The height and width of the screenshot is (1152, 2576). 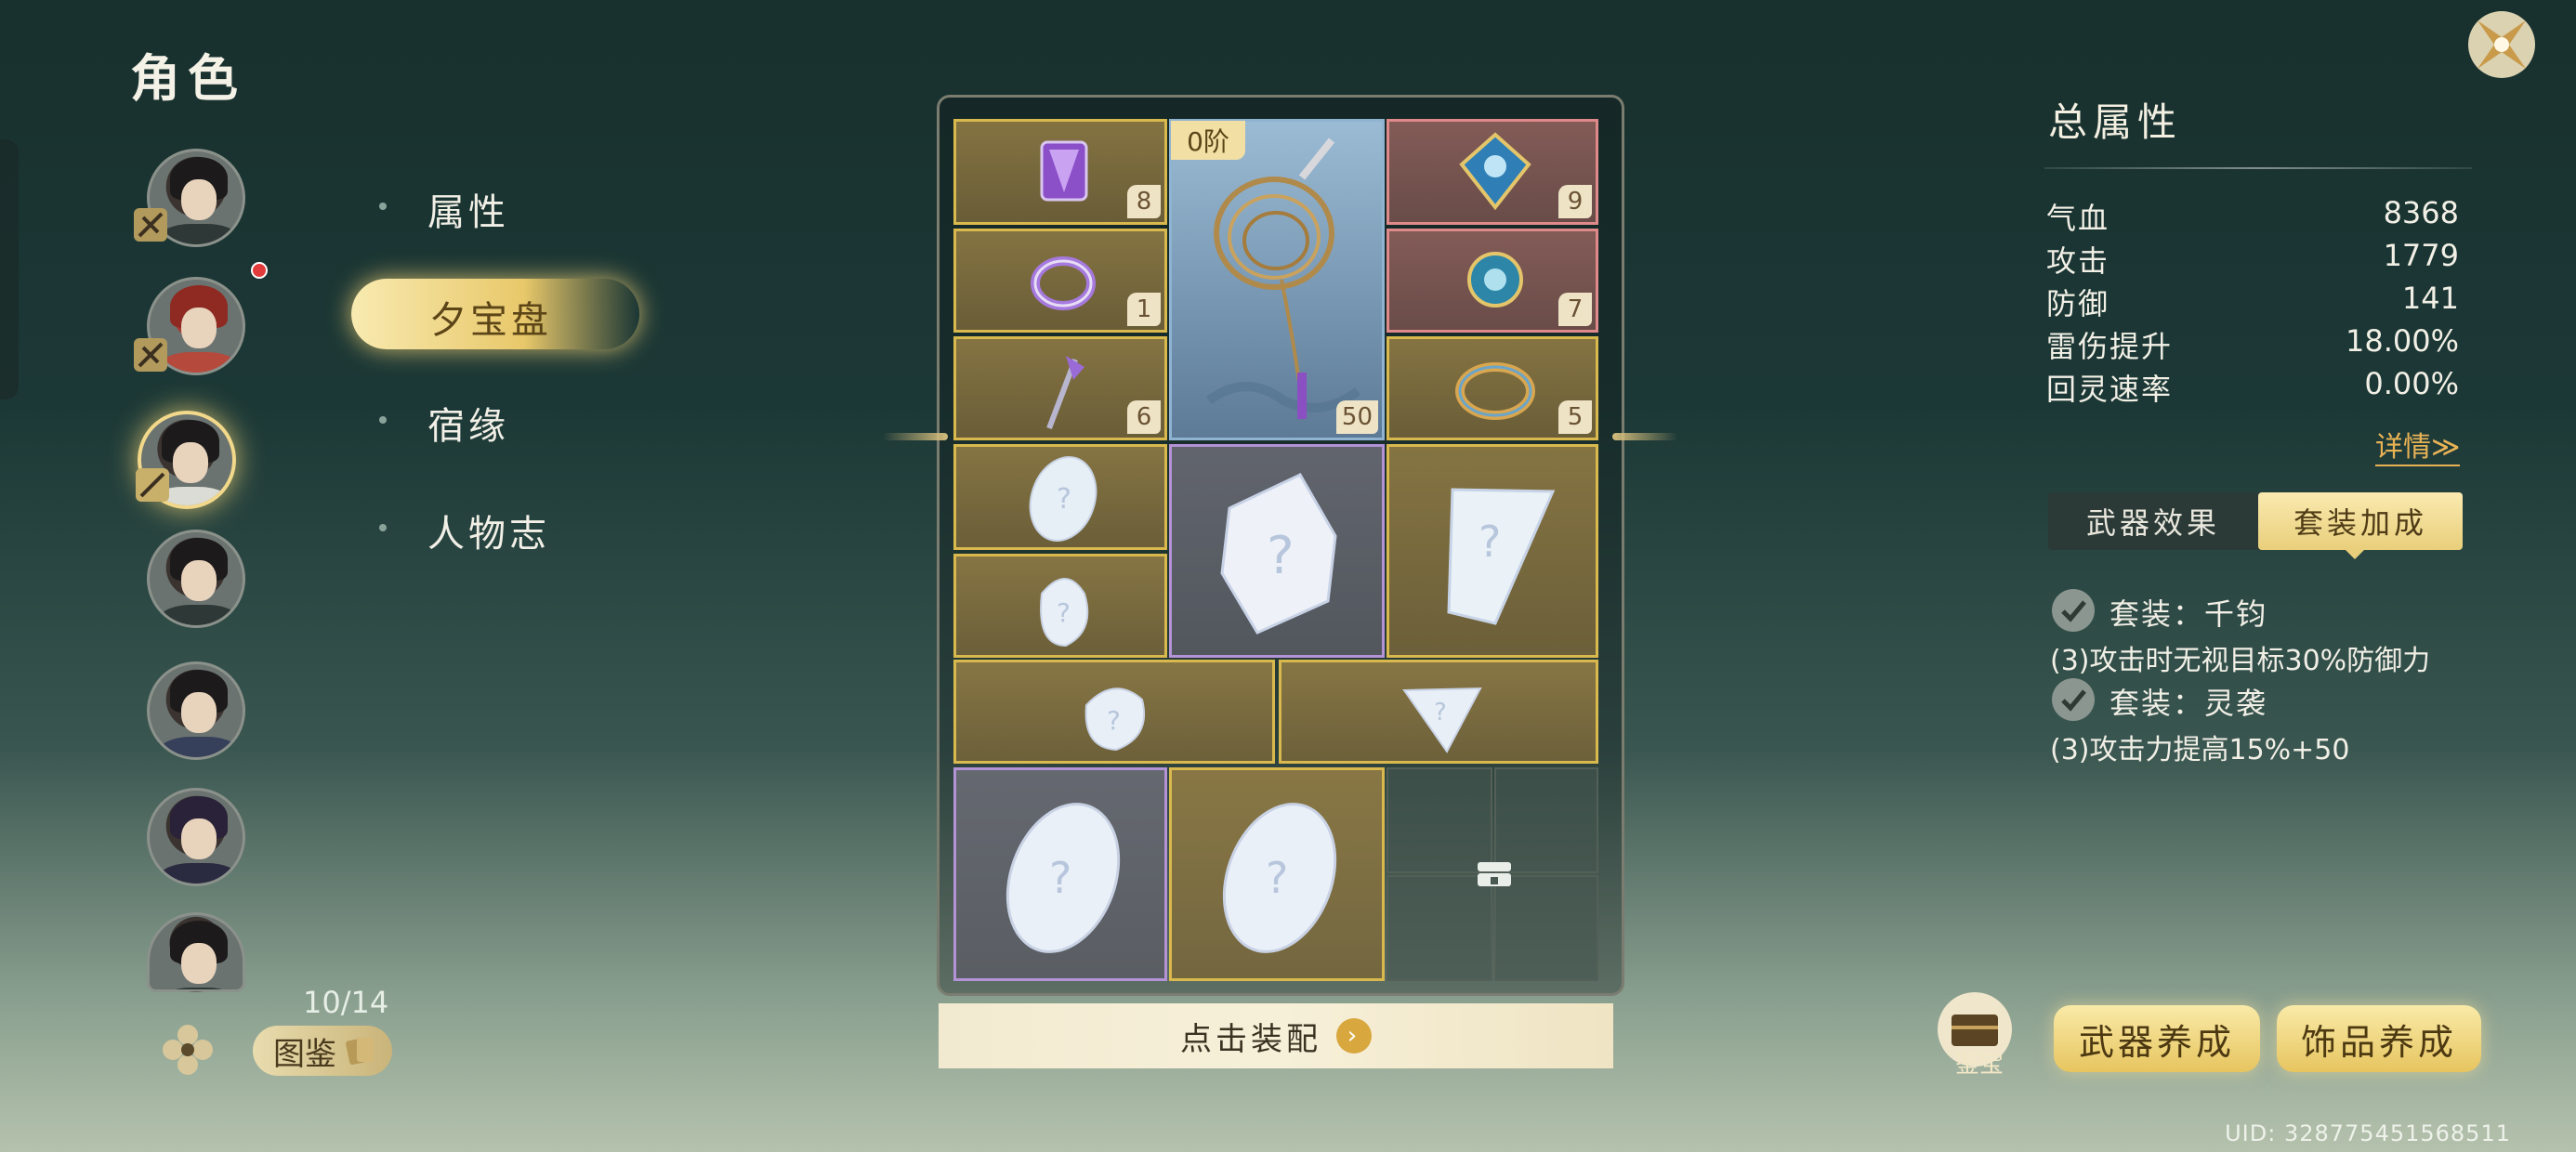 I want to click on accessory-upgrade-button: 饰品养成, so click(x=2379, y=1038).